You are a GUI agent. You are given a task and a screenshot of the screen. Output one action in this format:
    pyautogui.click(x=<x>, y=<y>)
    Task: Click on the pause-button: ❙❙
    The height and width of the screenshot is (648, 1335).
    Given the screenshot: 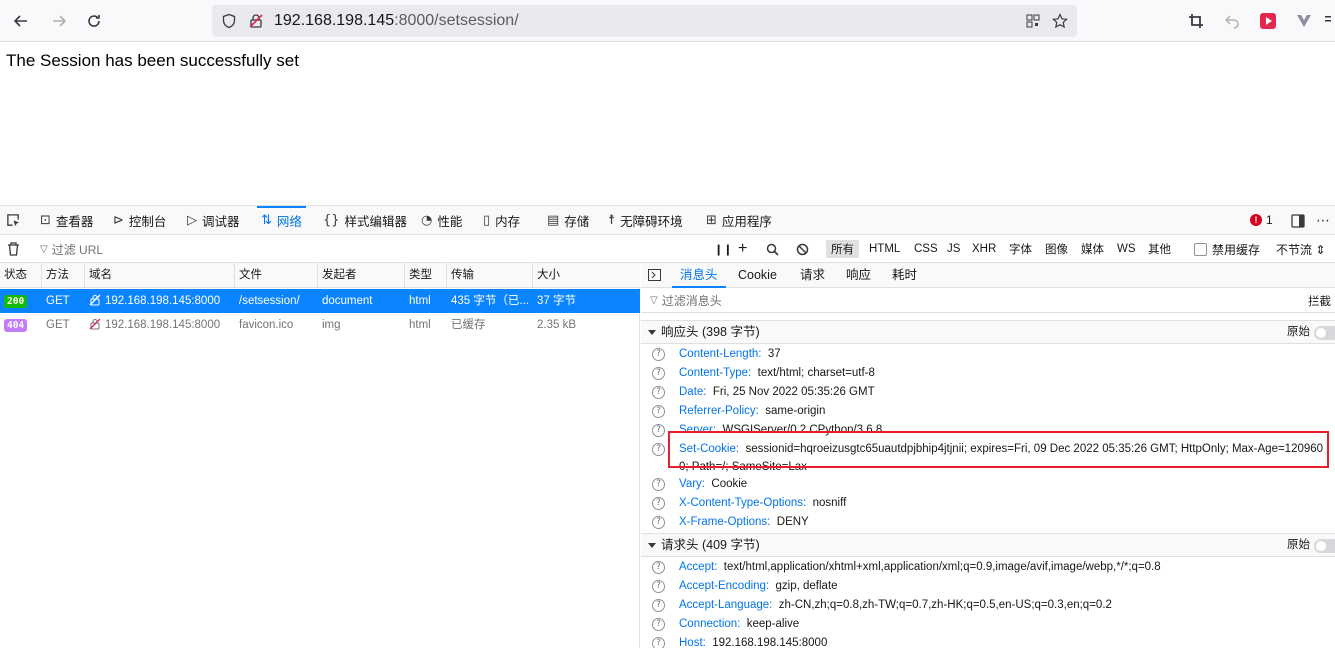 What is the action you would take?
    pyautogui.click(x=723, y=249)
    